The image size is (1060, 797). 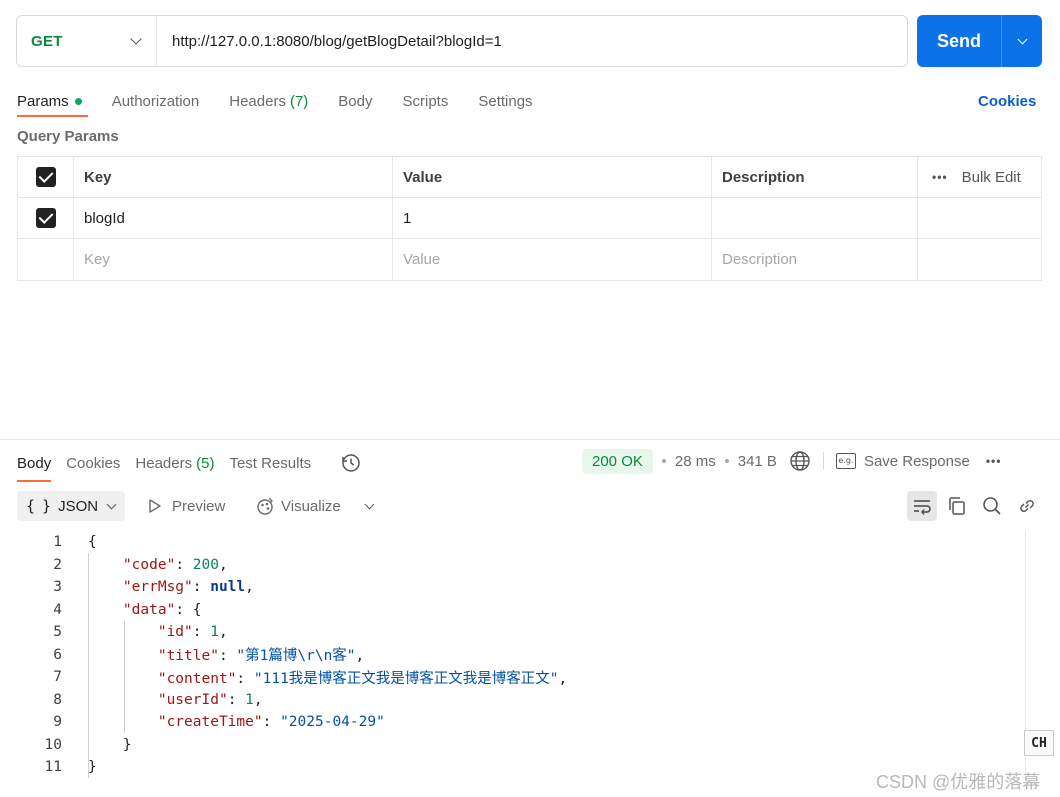 I want to click on code-line: 3 "errMsg": null,, so click(x=520, y=587).